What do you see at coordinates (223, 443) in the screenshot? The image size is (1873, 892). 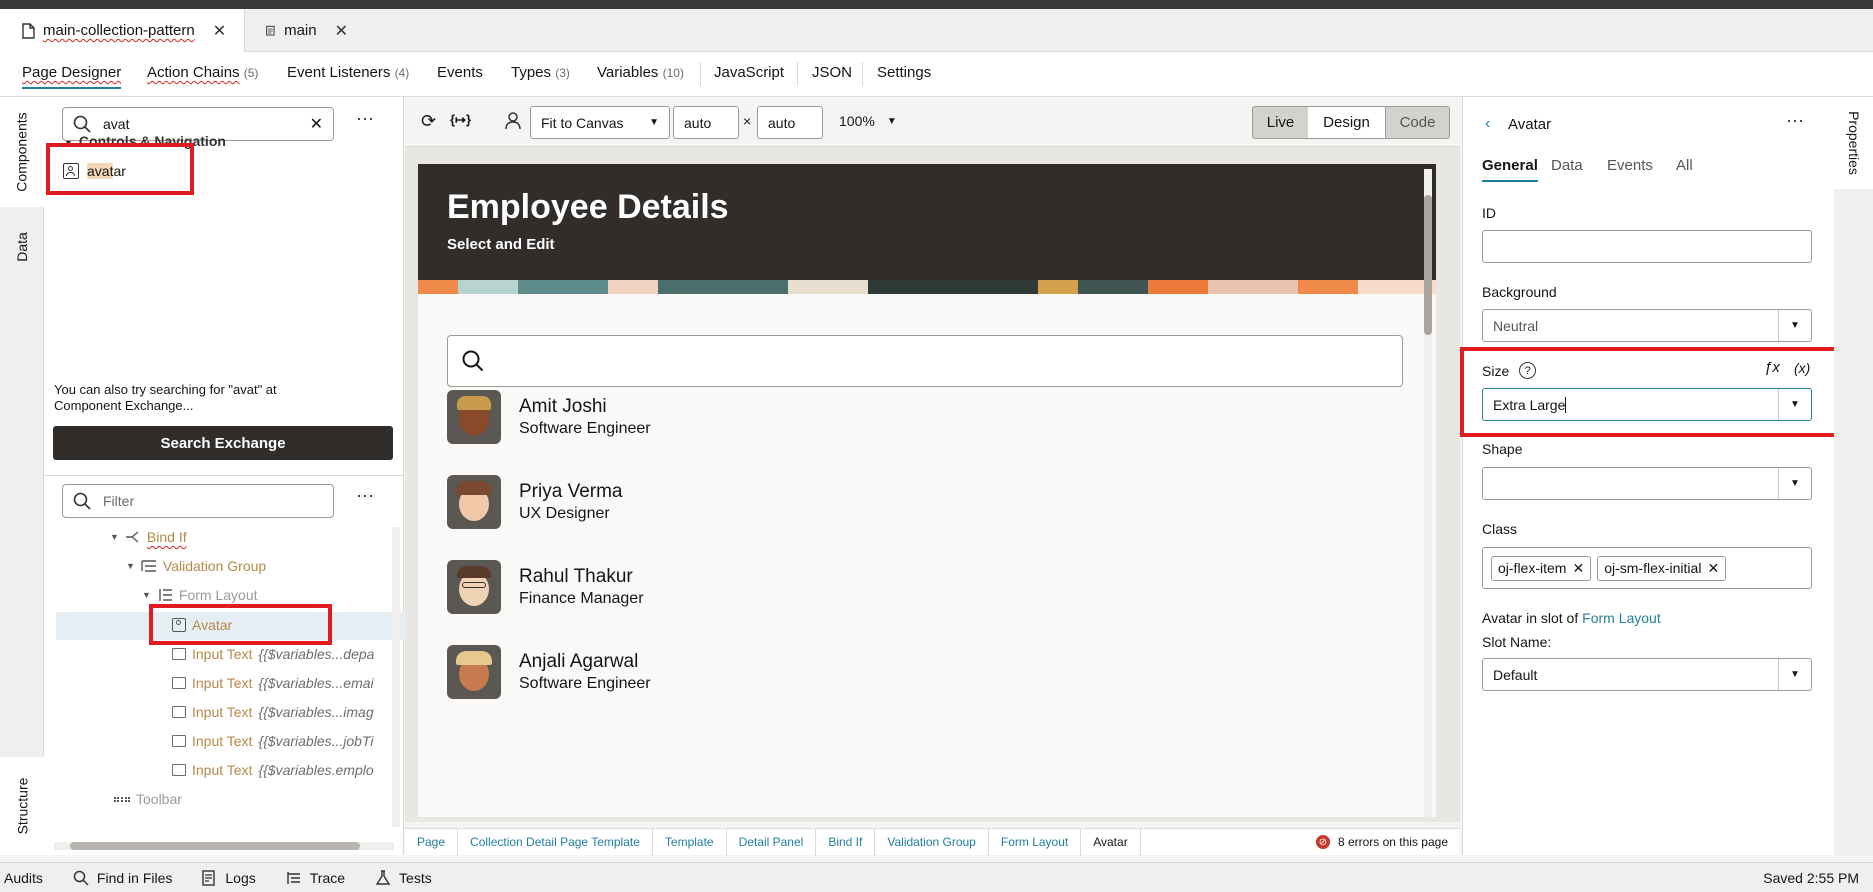 I see `search-exchange-button: Search Exchange` at bounding box center [223, 443].